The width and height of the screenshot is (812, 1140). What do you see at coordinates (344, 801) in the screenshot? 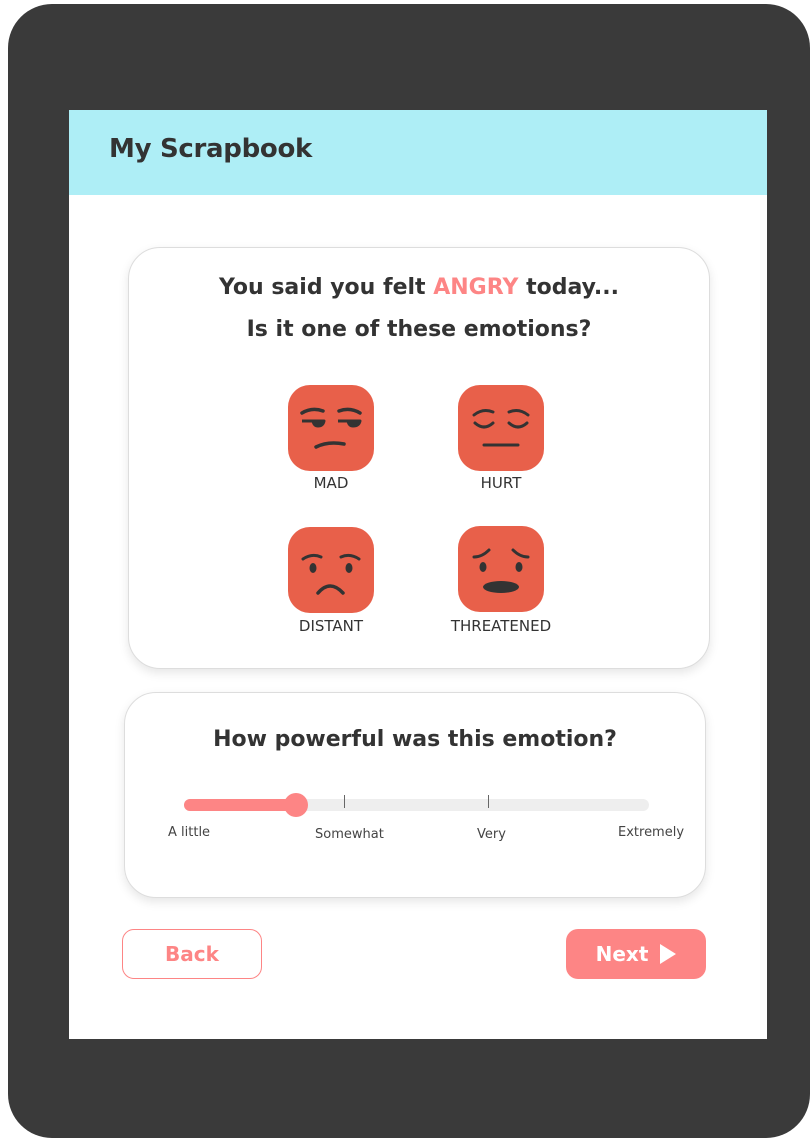
I see `slider-tick-somewhat` at bounding box center [344, 801].